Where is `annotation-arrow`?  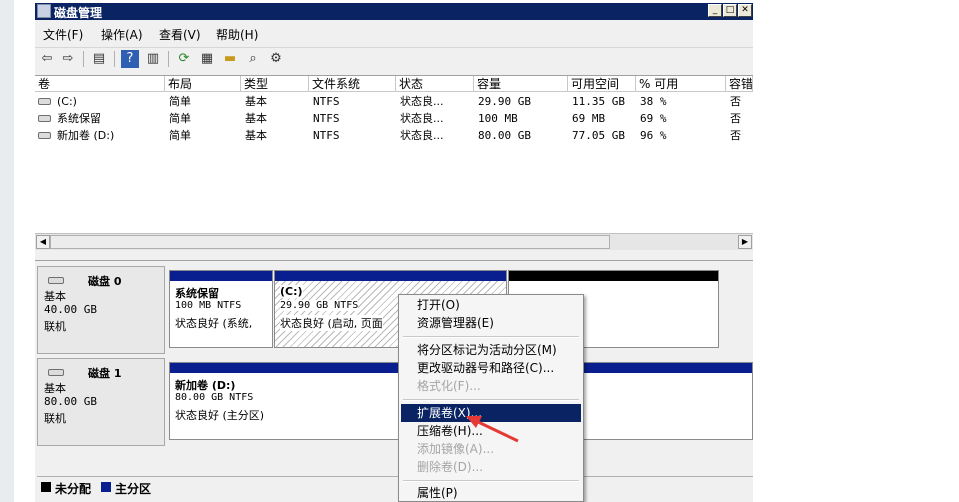
annotation-arrow is located at coordinates (492, 429).